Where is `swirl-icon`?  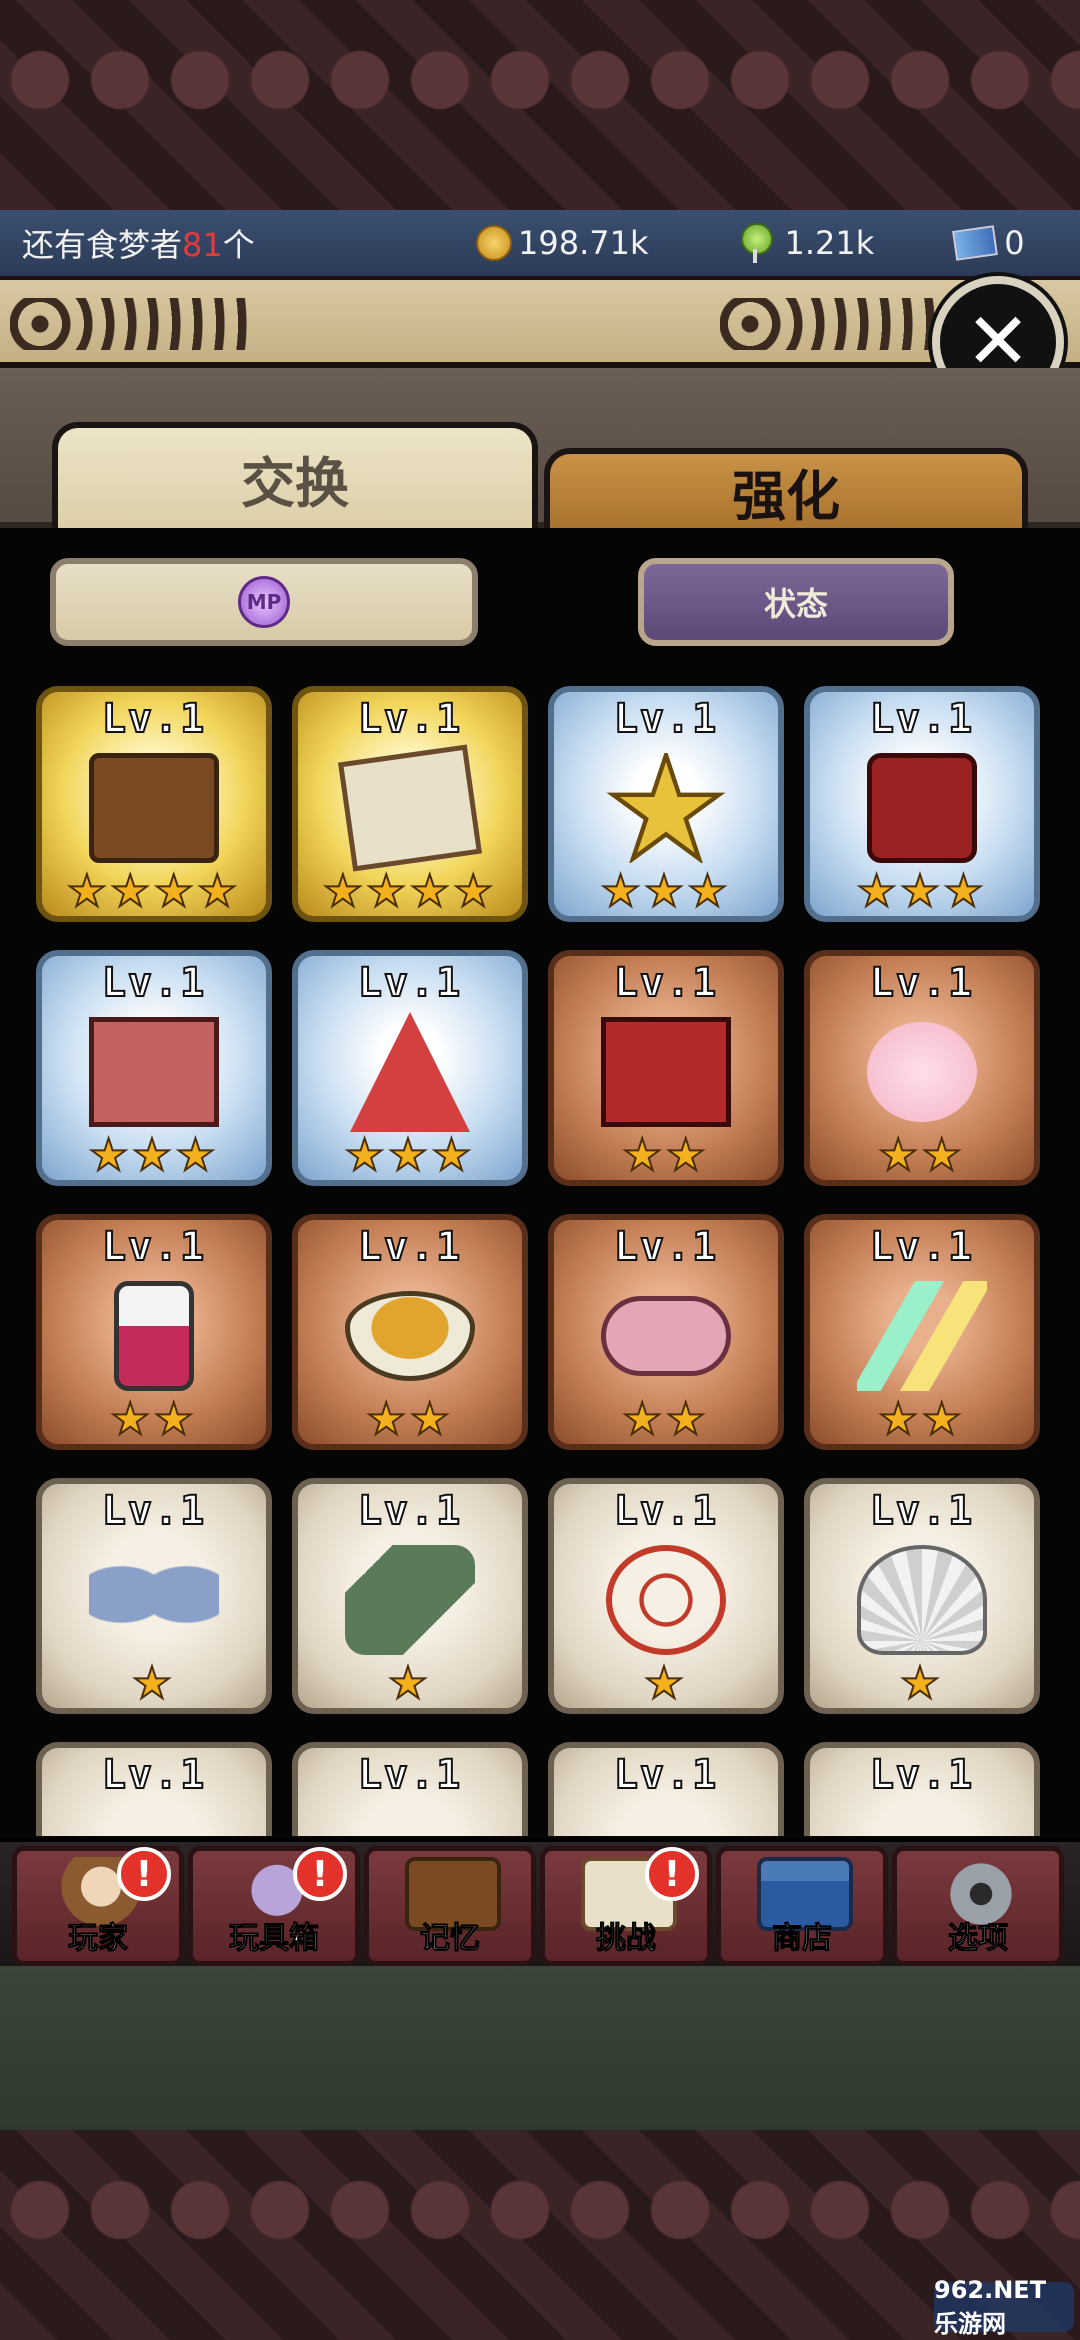
swirl-icon is located at coordinates (666, 1600).